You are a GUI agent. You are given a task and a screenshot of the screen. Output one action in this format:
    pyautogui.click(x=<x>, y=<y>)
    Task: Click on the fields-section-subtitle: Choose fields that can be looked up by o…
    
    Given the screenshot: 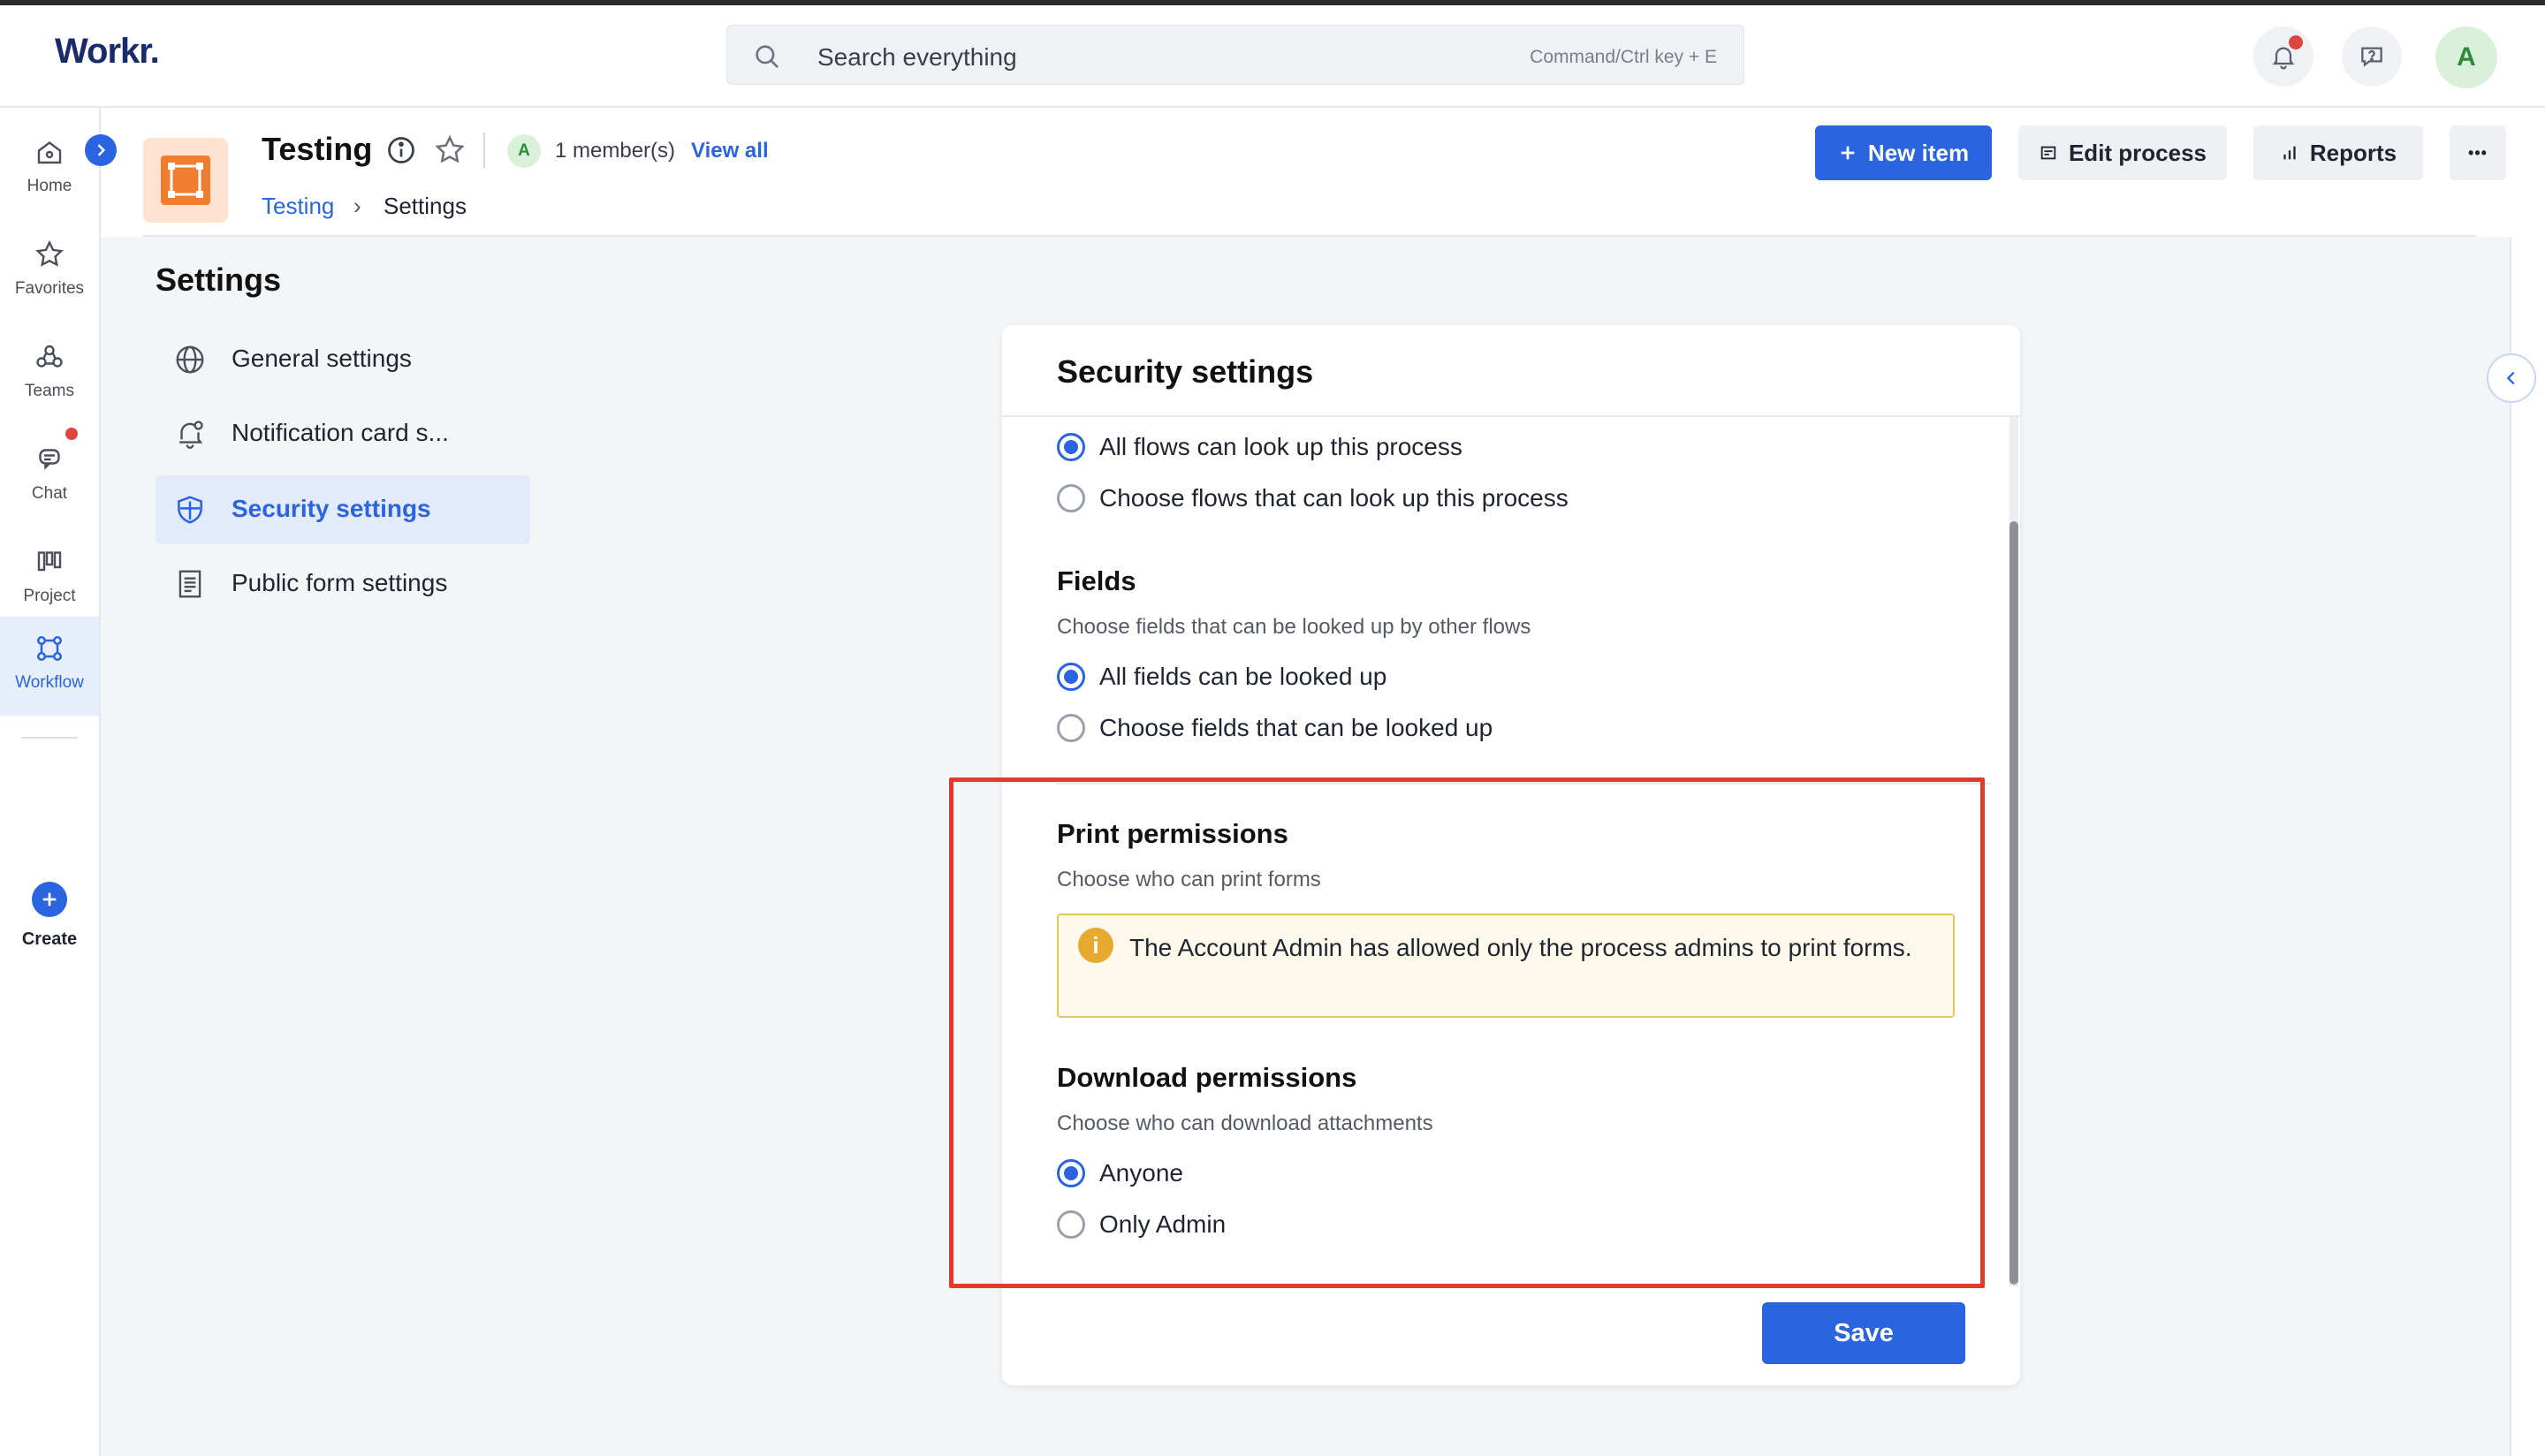 What is the action you would take?
    pyautogui.click(x=1294, y=627)
    